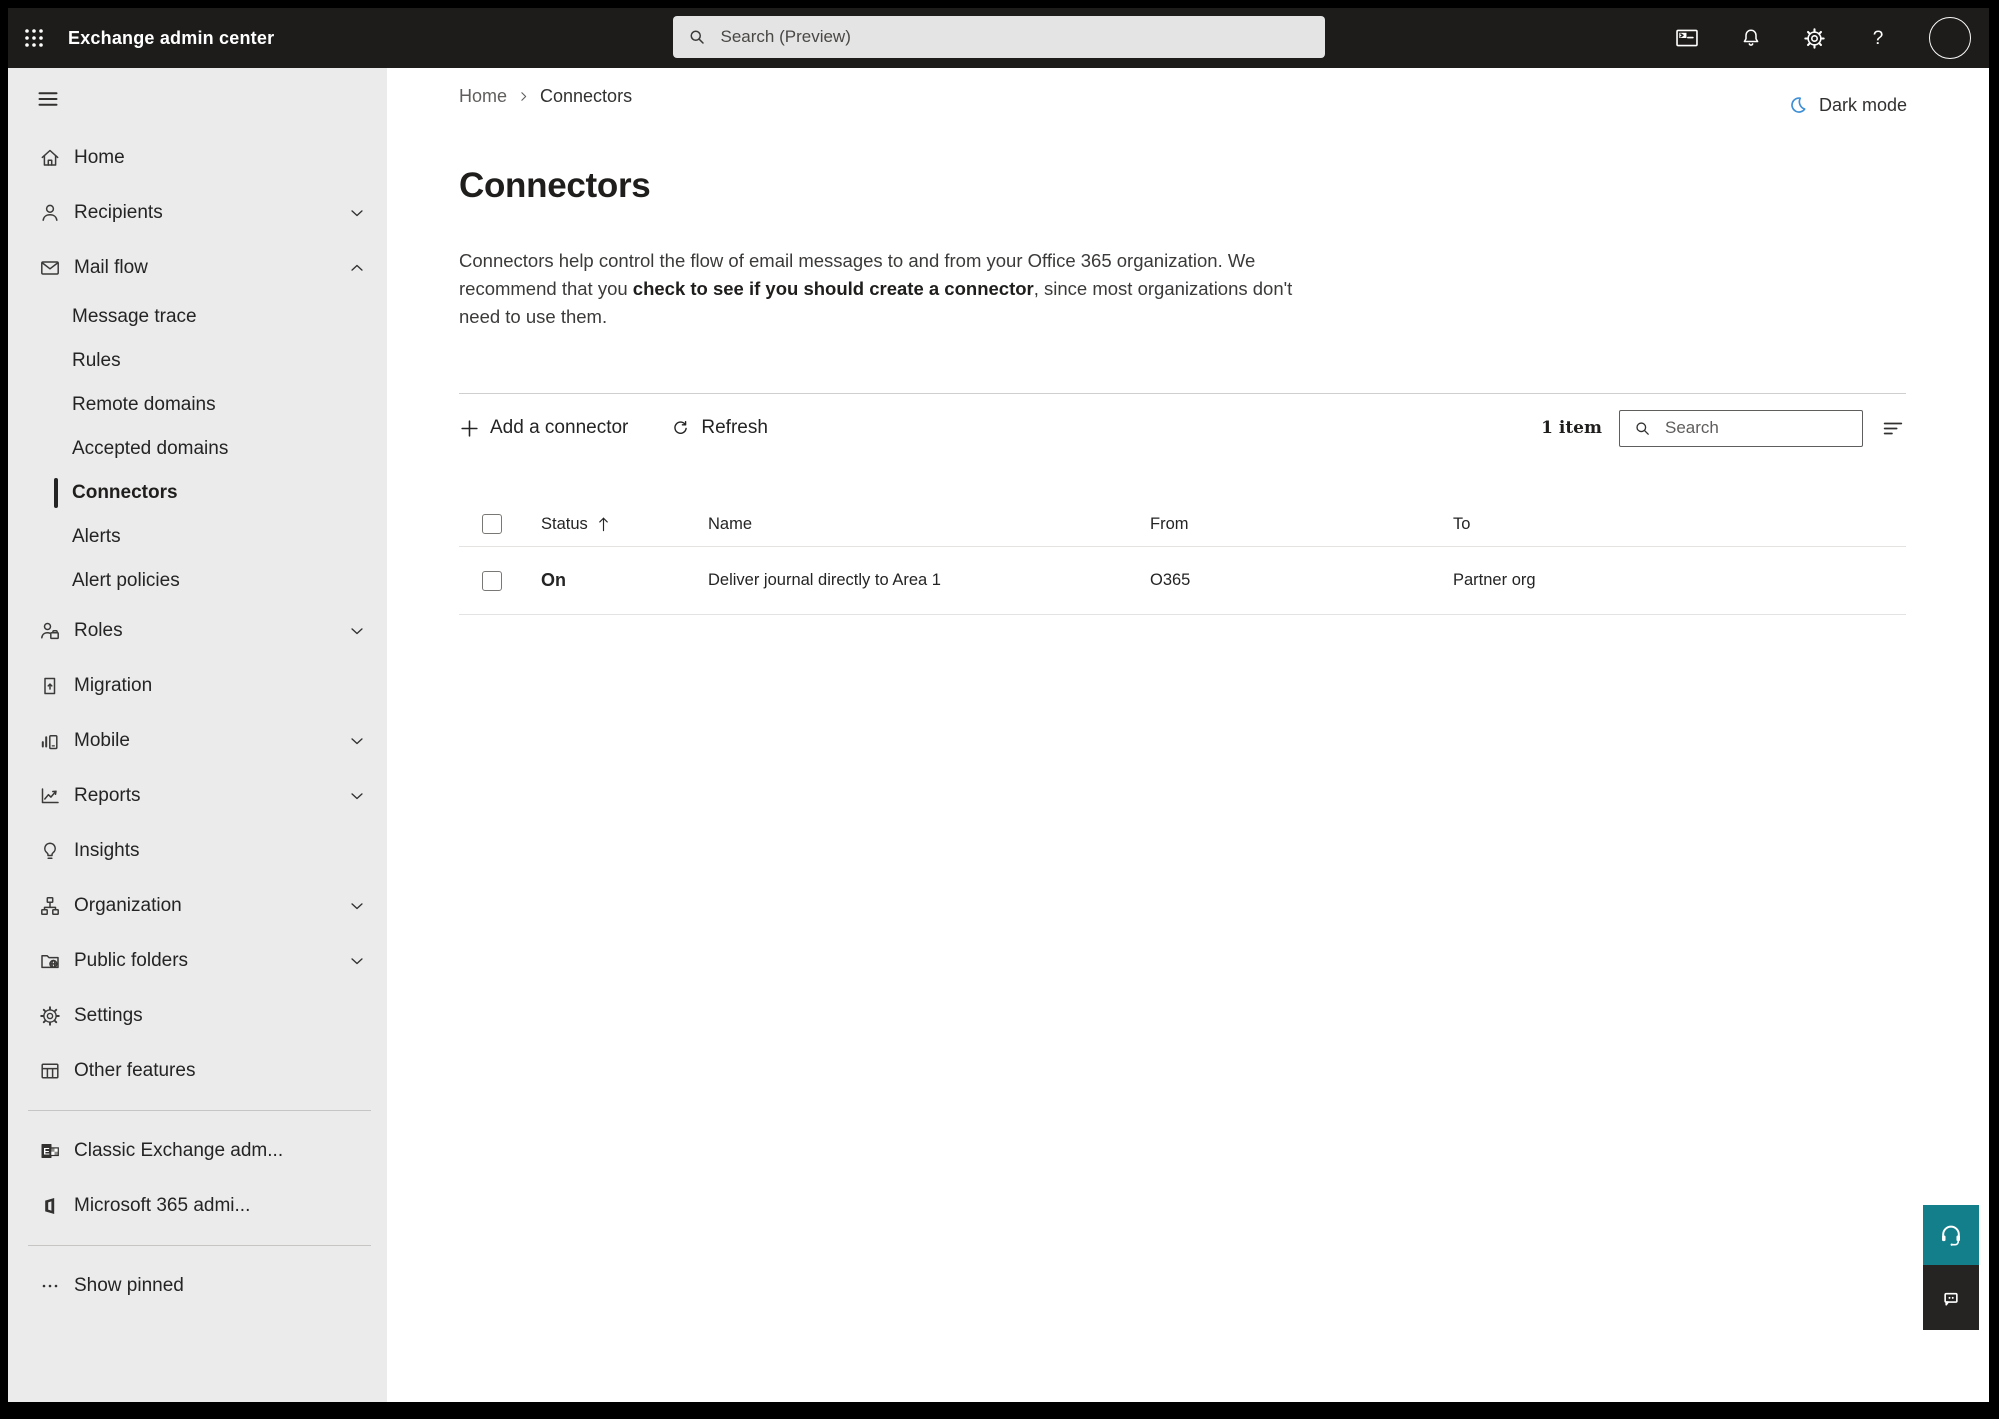 The width and height of the screenshot is (1999, 1419). I want to click on filter-icon, so click(1893, 428).